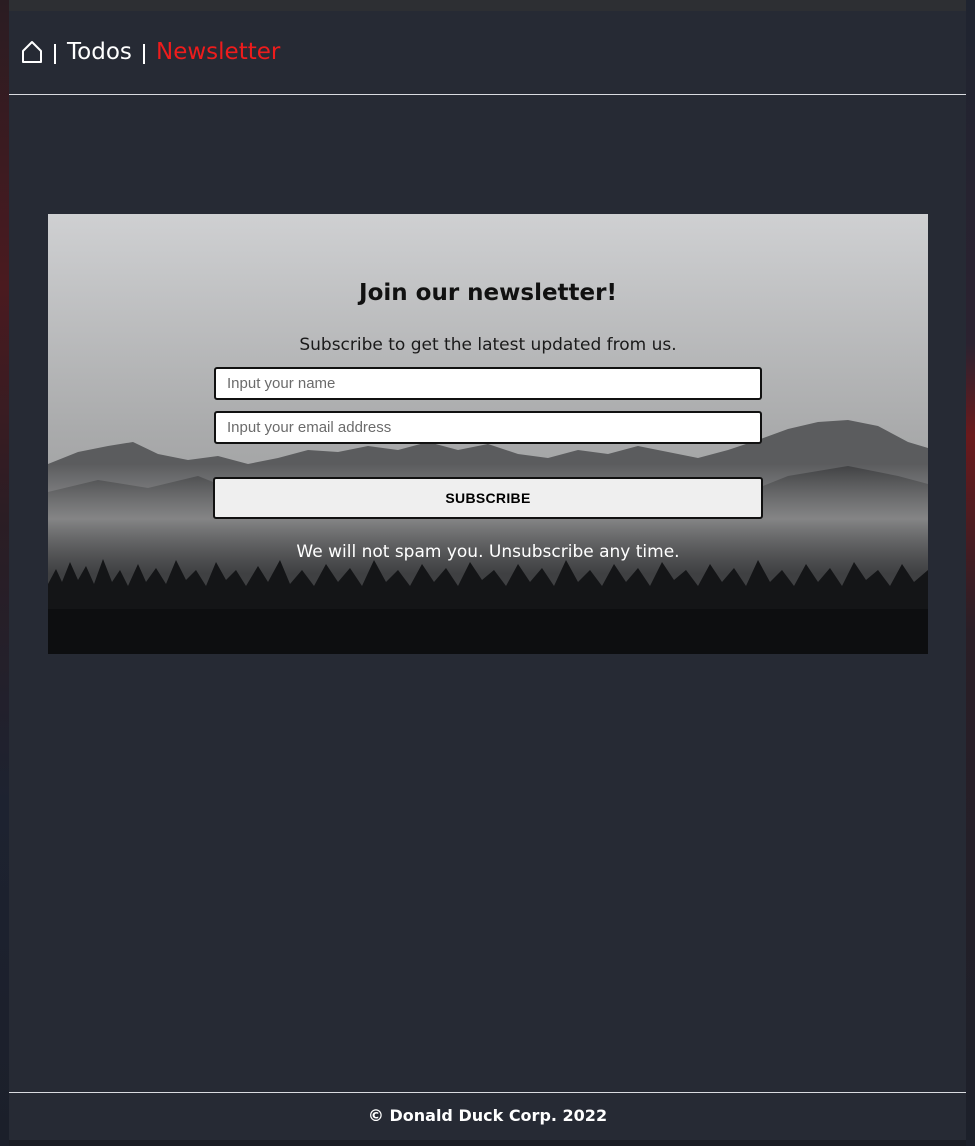 The image size is (975, 1146). Describe the element at coordinates (99, 52) in the screenshot. I see `nav-link-todos: Todos` at that location.